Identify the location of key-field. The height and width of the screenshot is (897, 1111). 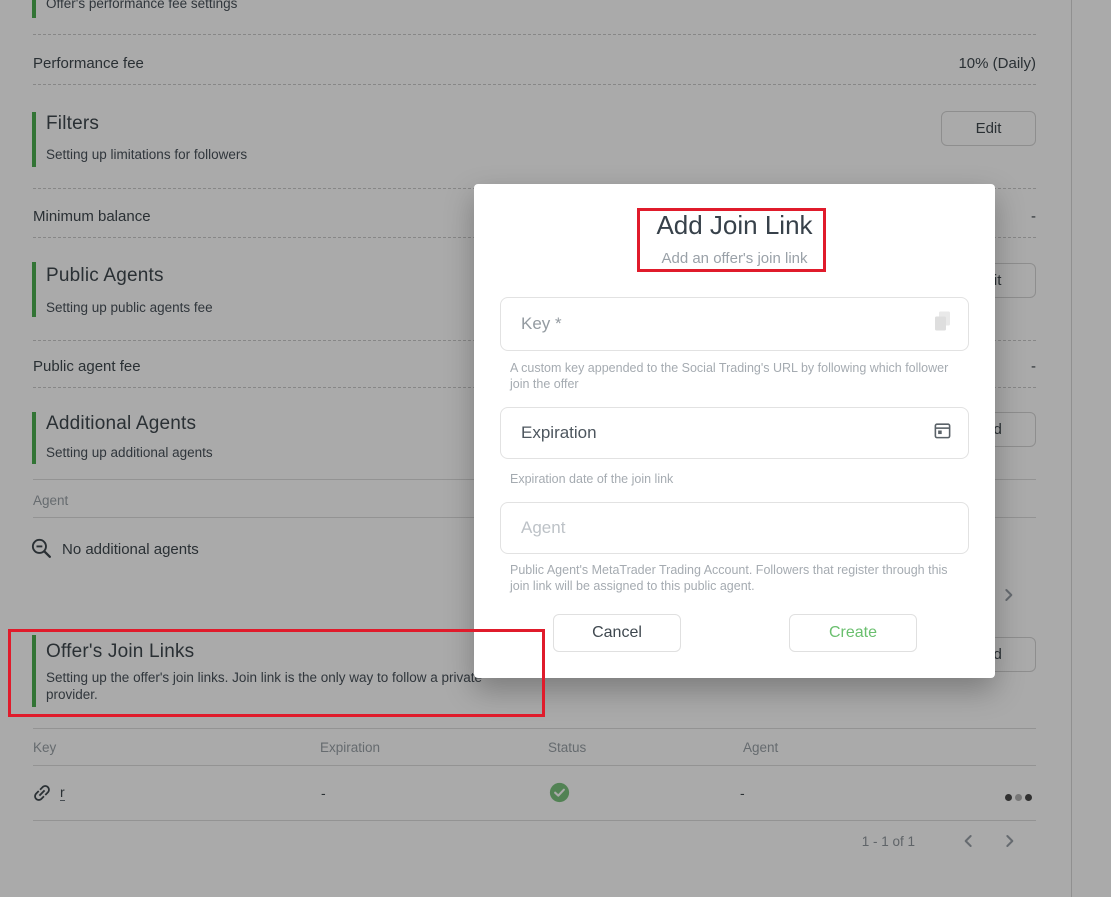
(734, 324).